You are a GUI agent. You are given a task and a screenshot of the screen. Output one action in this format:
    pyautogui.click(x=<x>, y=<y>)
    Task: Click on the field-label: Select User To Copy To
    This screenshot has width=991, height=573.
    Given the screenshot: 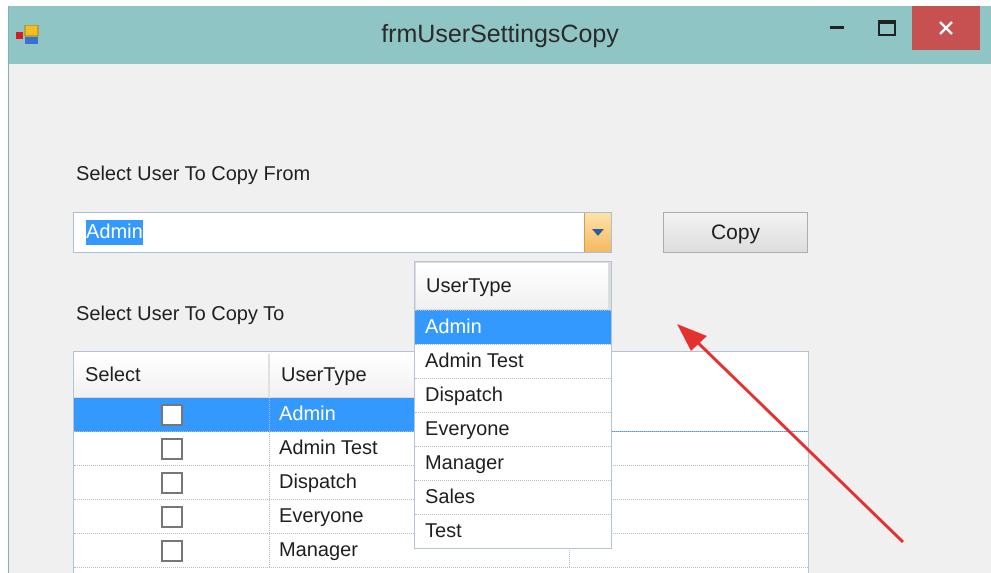 What is the action you would take?
    pyautogui.click(x=180, y=314)
    